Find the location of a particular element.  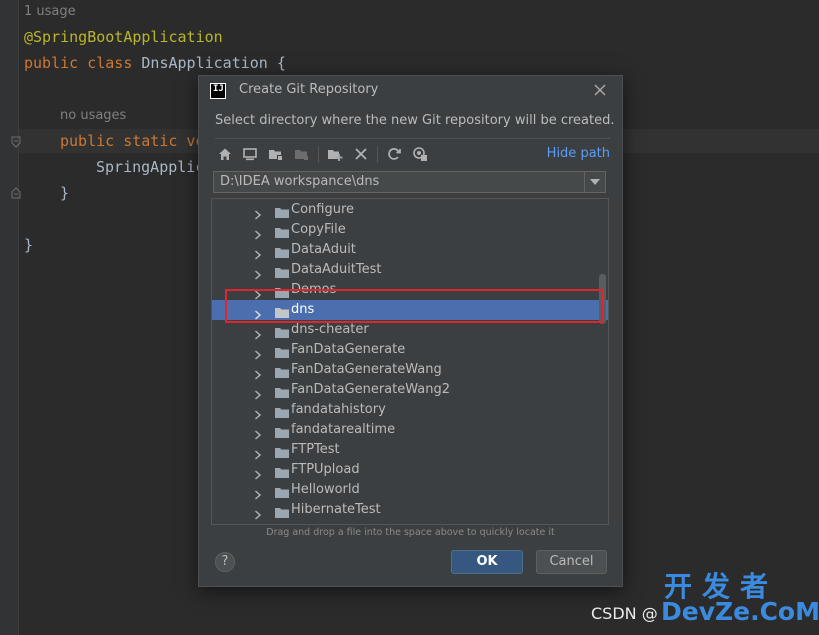

usage-hint: 1 usage is located at coordinates (50, 11).